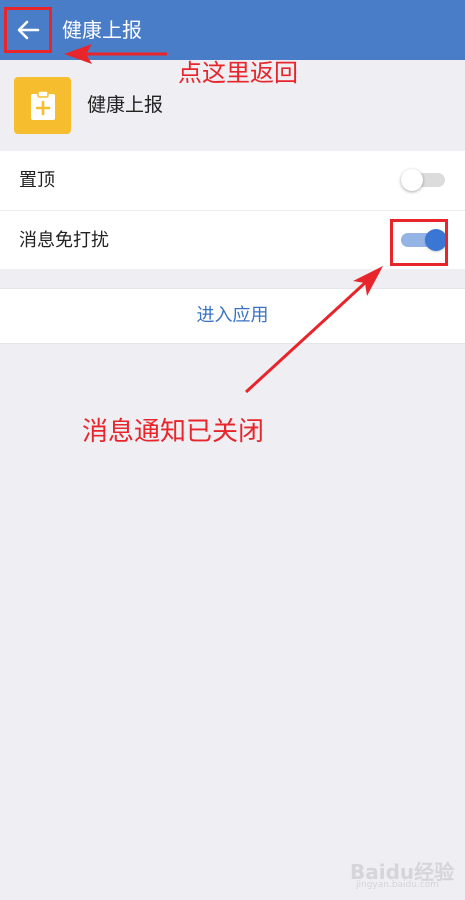 The width and height of the screenshot is (465, 900). Describe the element at coordinates (398, 885) in the screenshot. I see `watermark-sub: jingyan.baidu.com` at that location.